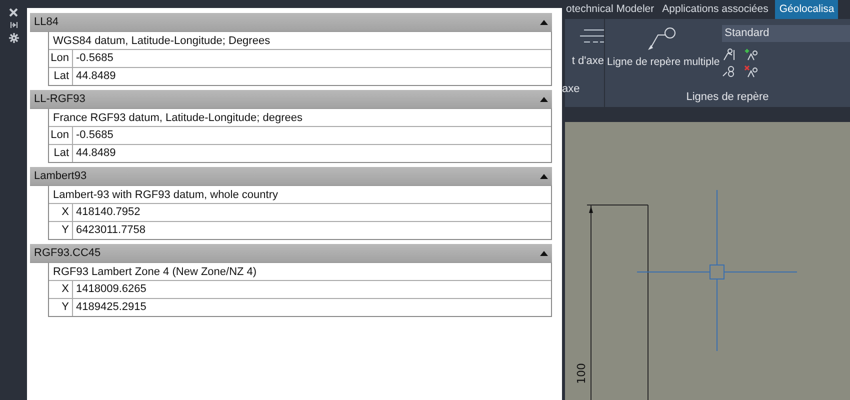 This screenshot has height=400, width=850. I want to click on panel-title: Lignes de repère, so click(727, 98).